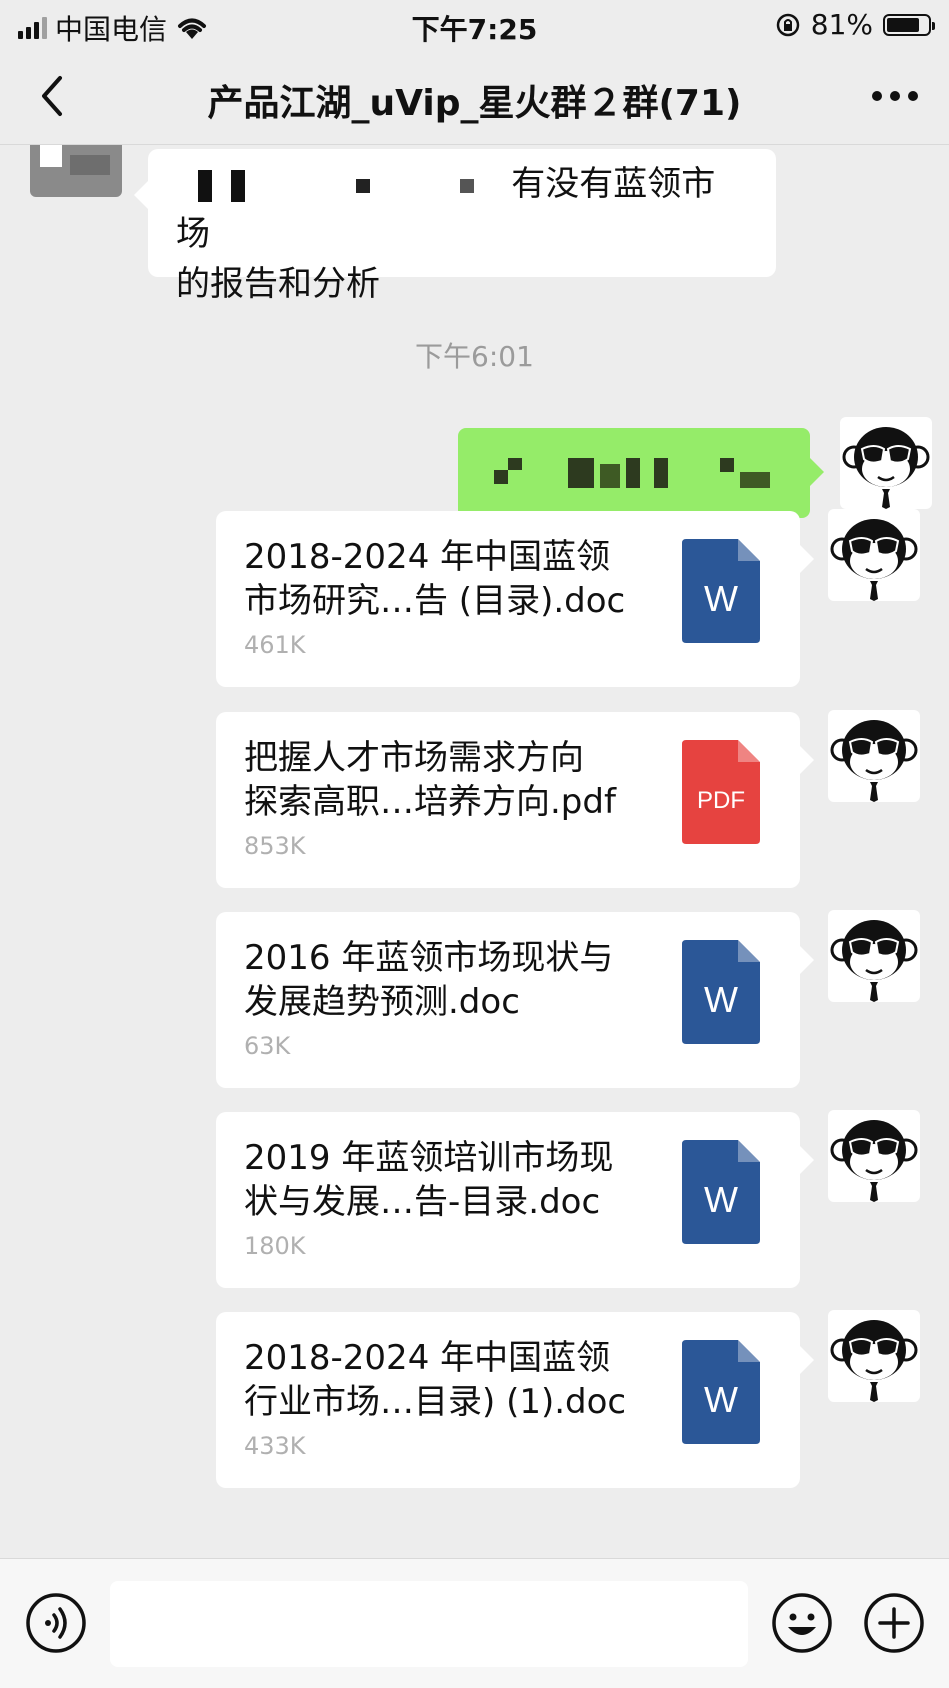  Describe the element at coordinates (76, 171) in the screenshot. I see `sender-avatar` at that location.